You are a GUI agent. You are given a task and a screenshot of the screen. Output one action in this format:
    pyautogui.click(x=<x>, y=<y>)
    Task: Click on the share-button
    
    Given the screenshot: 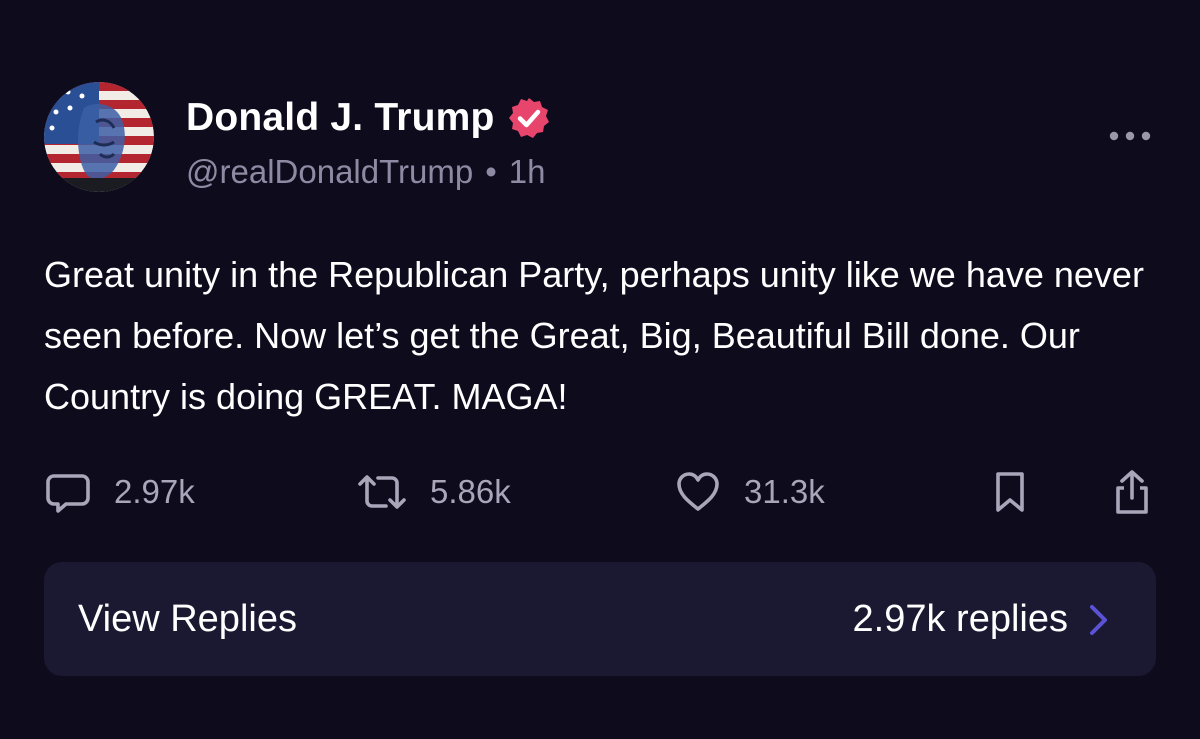 What is the action you would take?
    pyautogui.click(x=1143, y=492)
    